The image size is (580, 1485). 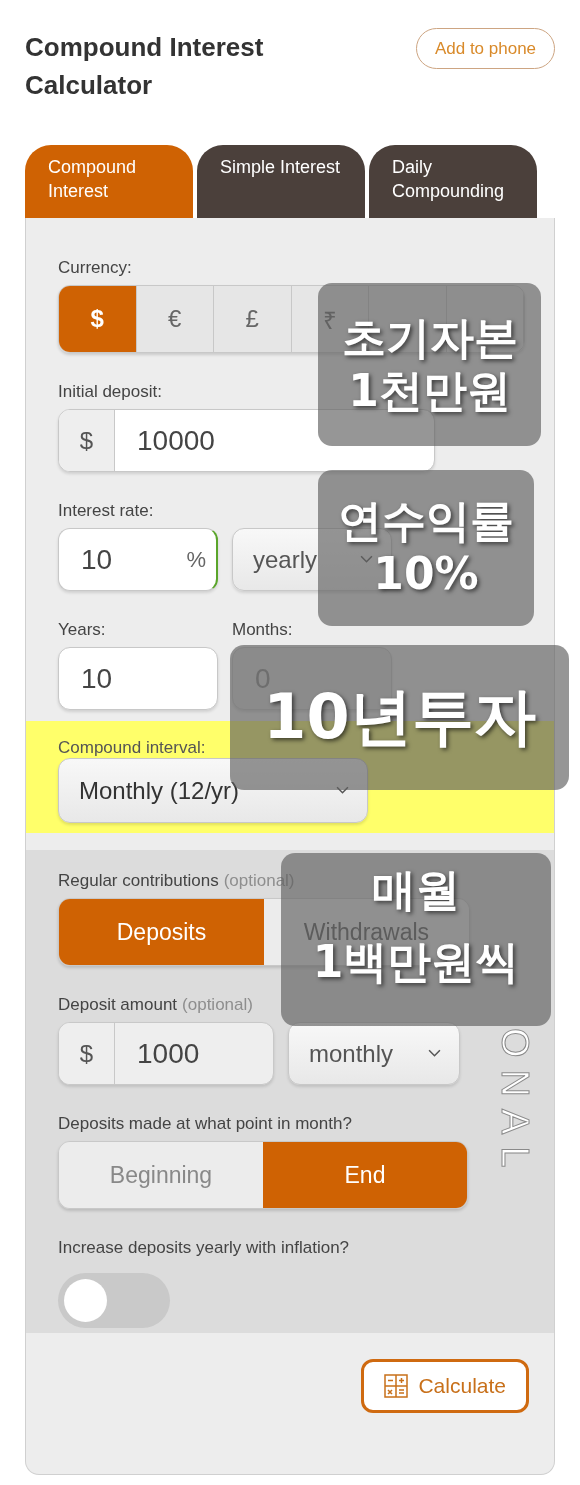 I want to click on field-label: Deposit amount, so click(x=118, y=1005).